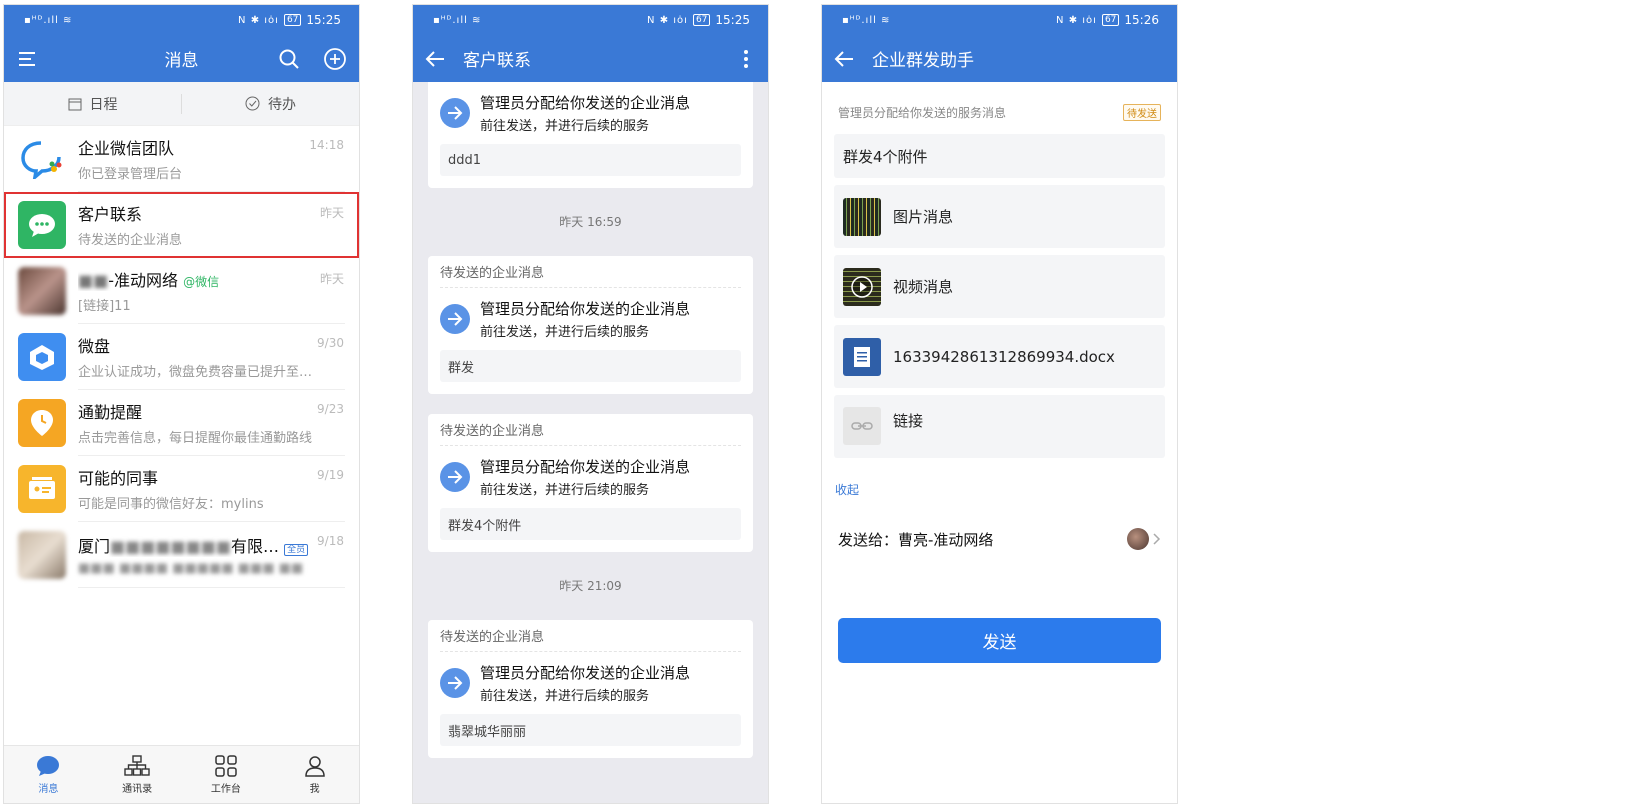 This screenshot has height=810, width=1641. Describe the element at coordinates (48, 789) in the screenshot. I see `tab-label: 消息` at that location.